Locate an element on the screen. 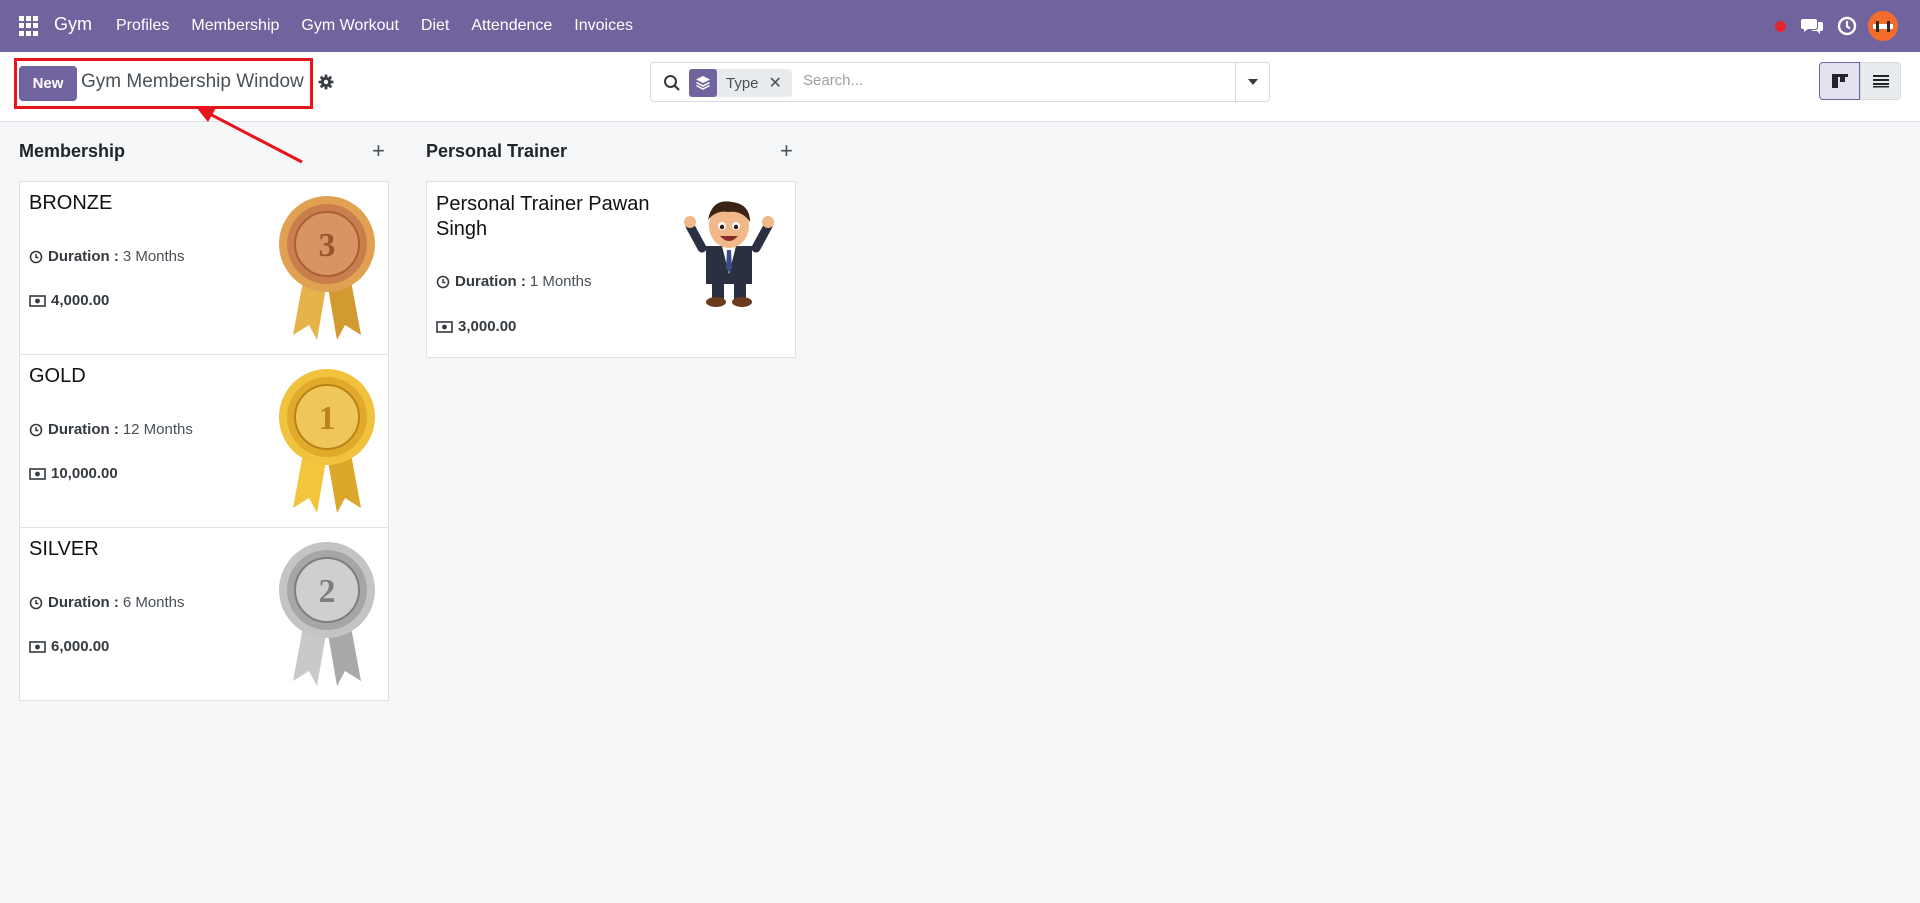 This screenshot has height=903, width=1920. card-price: 10,000.00 is located at coordinates (73, 473).